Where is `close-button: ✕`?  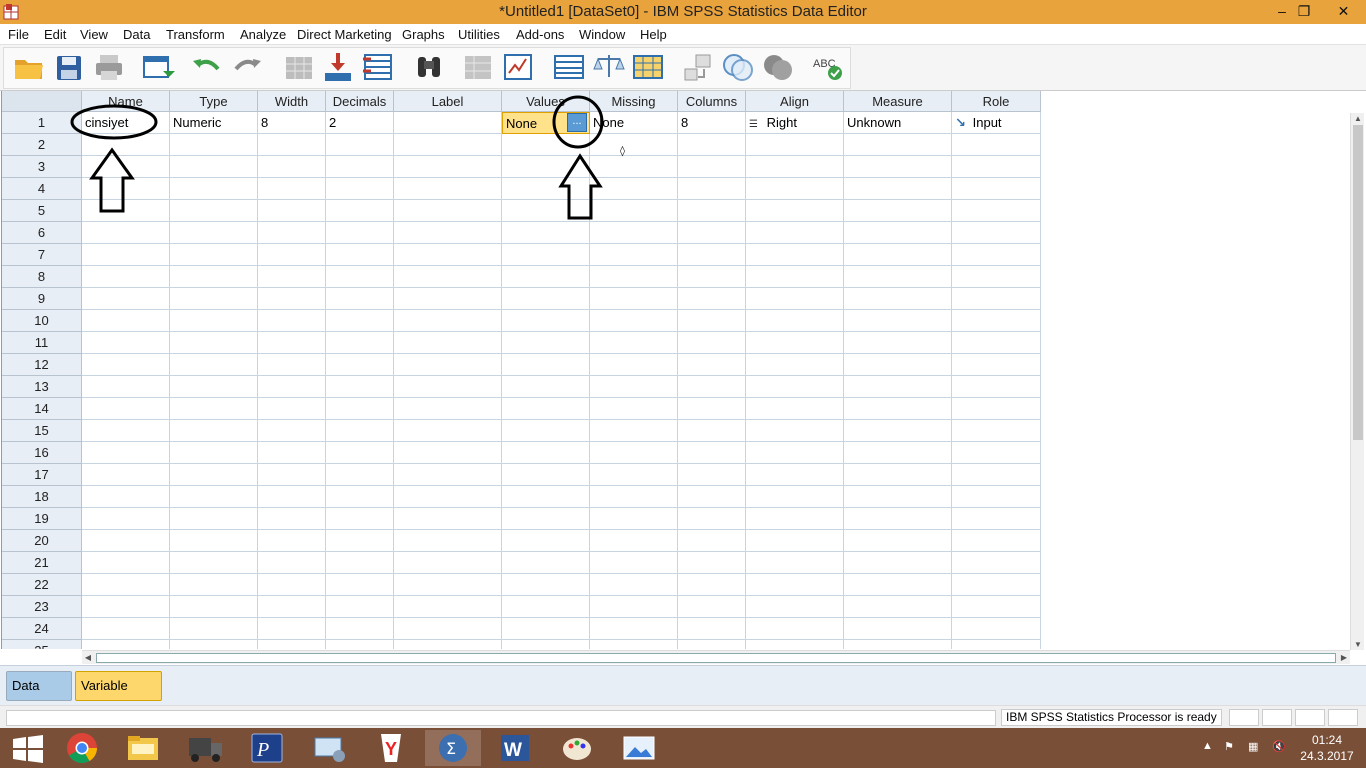
close-button: ✕ is located at coordinates (1343, 12).